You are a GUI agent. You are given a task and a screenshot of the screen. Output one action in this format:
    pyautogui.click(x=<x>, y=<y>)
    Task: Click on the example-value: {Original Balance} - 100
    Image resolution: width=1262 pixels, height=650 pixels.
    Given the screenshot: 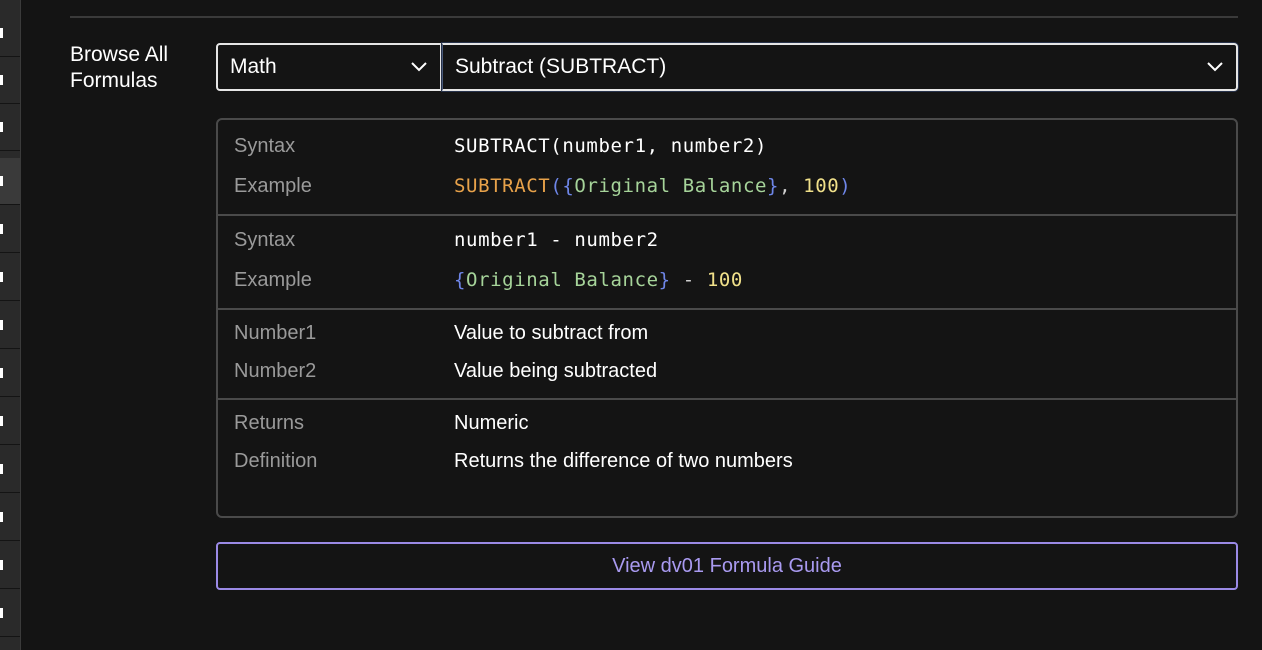 What is the action you would take?
    pyautogui.click(x=598, y=280)
    